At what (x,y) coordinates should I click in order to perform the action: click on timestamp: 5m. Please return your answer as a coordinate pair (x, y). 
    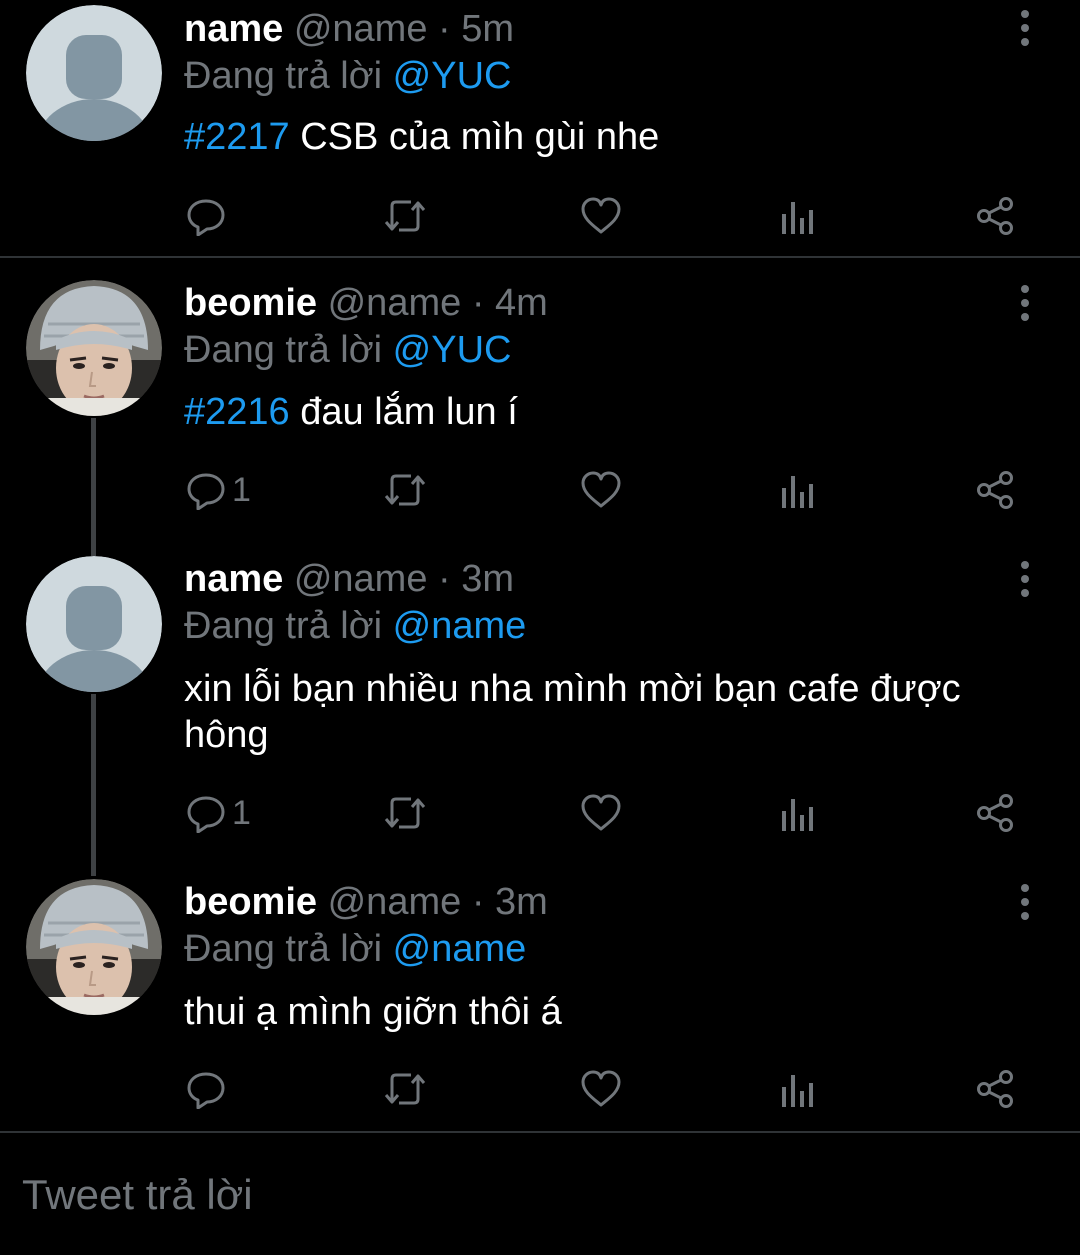
    Looking at the image, I should click on (487, 29).